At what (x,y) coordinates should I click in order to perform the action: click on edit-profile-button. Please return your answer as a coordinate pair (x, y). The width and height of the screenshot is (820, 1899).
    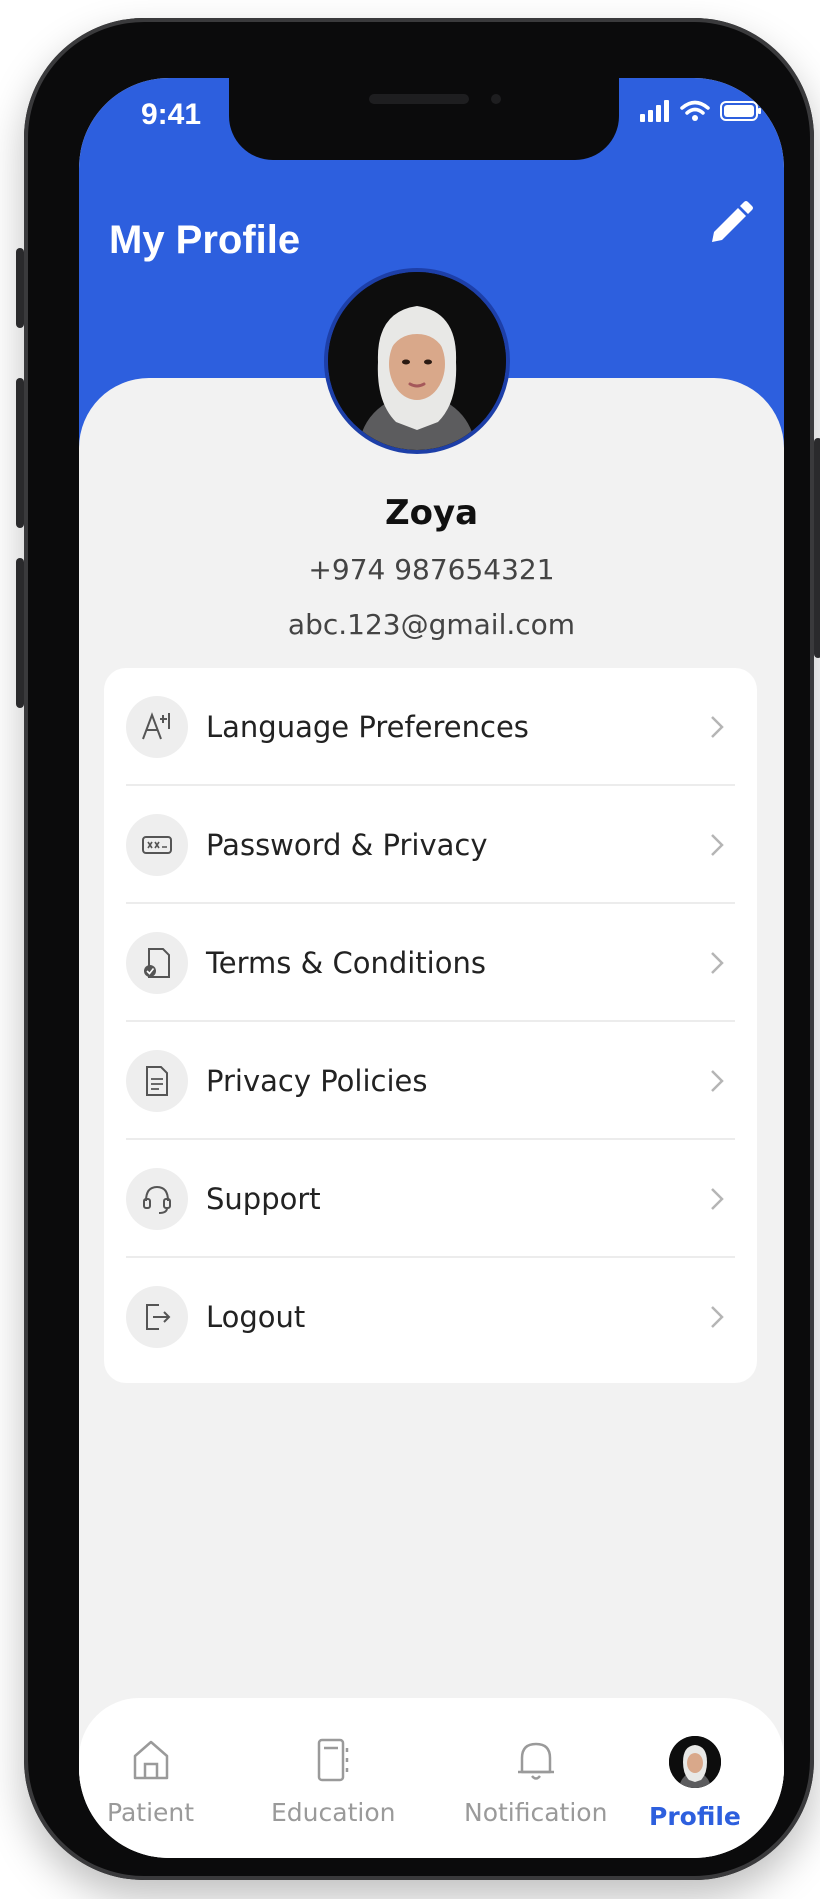
    Looking at the image, I should click on (730, 224).